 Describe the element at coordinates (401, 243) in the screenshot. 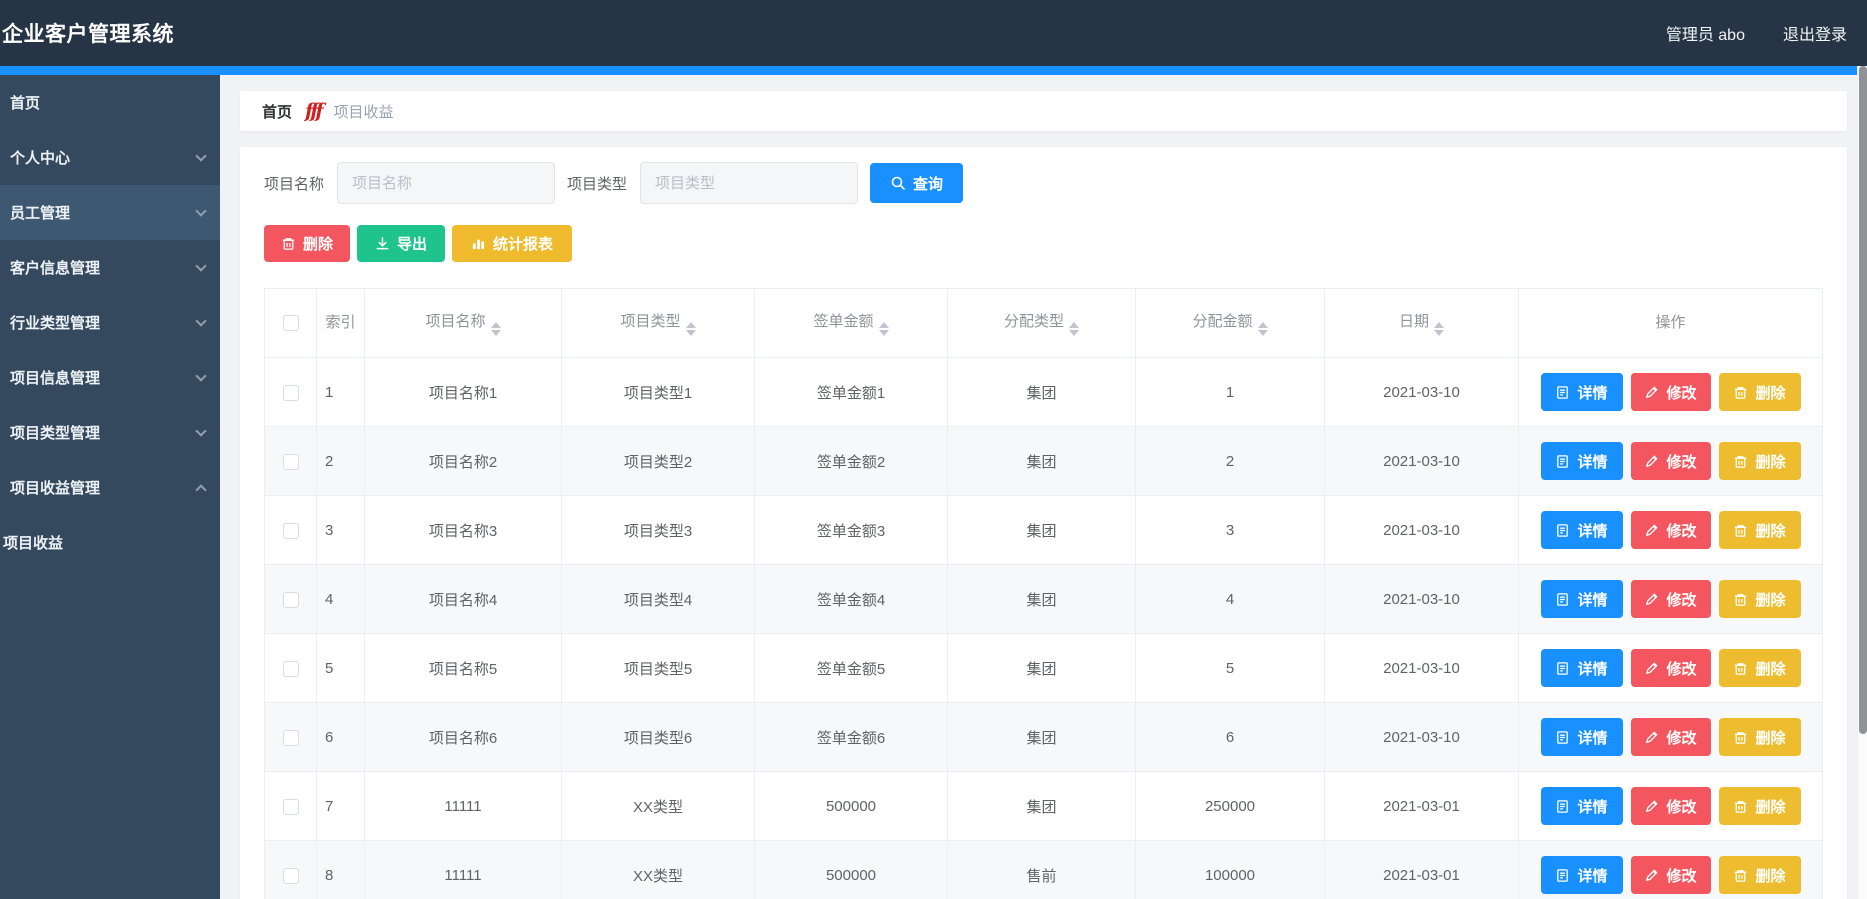

I see `export-button: 导出` at that location.